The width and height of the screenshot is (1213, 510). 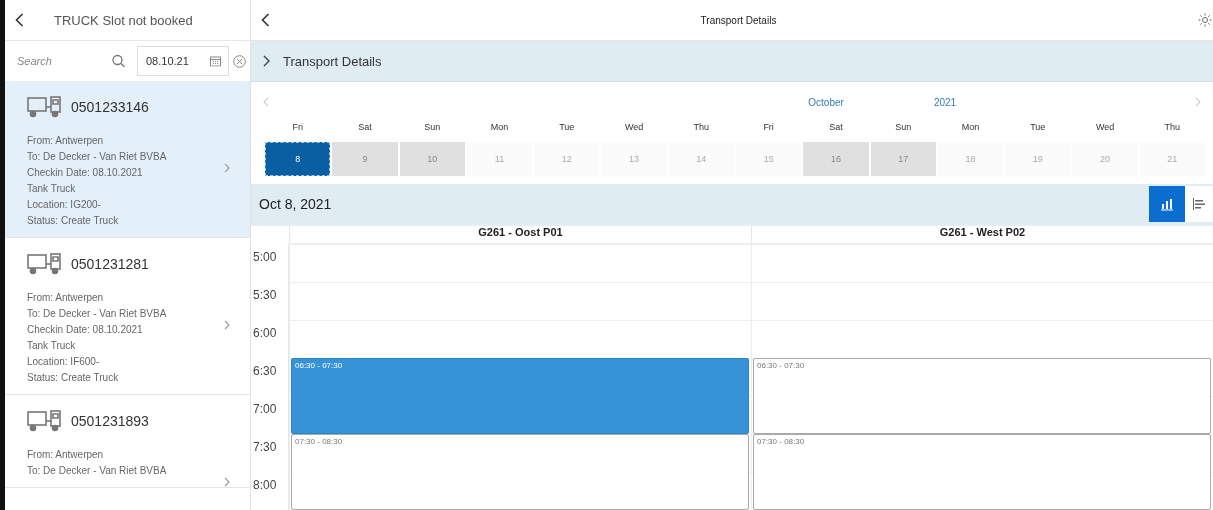 What do you see at coordinates (110, 421) in the screenshot?
I see `transport-number: 0501231893` at bounding box center [110, 421].